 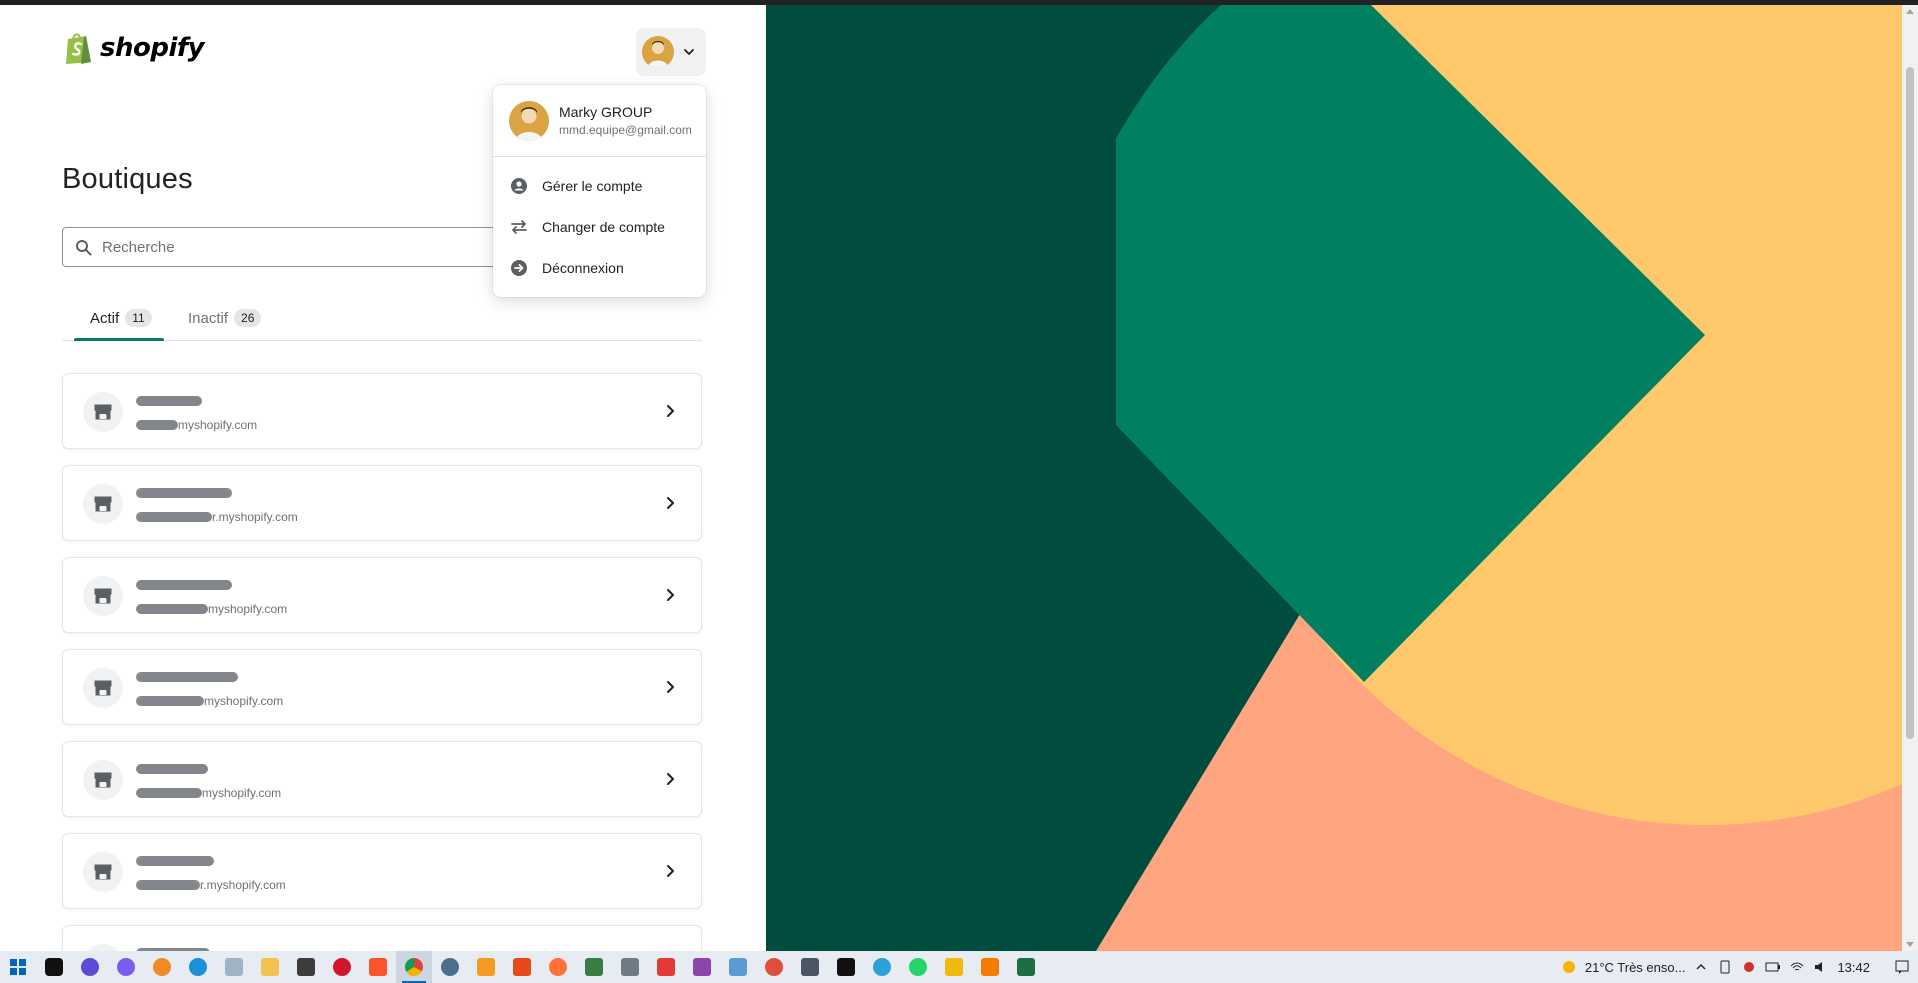 I want to click on logo-text: shopify, so click(x=152, y=48).